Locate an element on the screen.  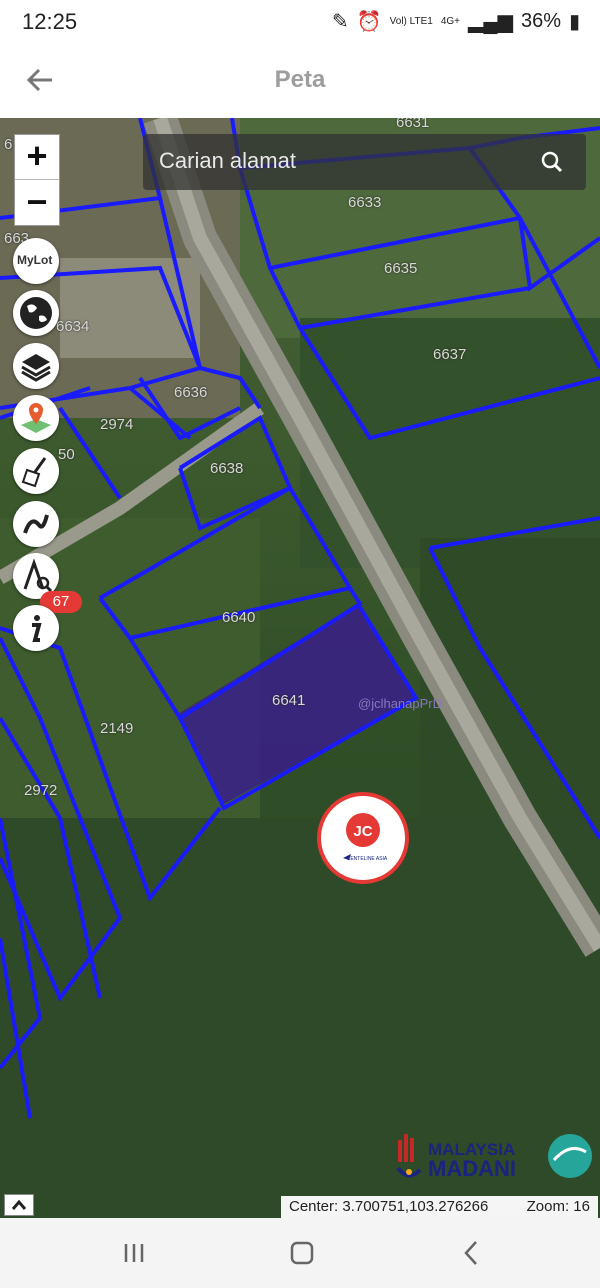
parcel-label: 6634 is located at coordinates (73, 326).